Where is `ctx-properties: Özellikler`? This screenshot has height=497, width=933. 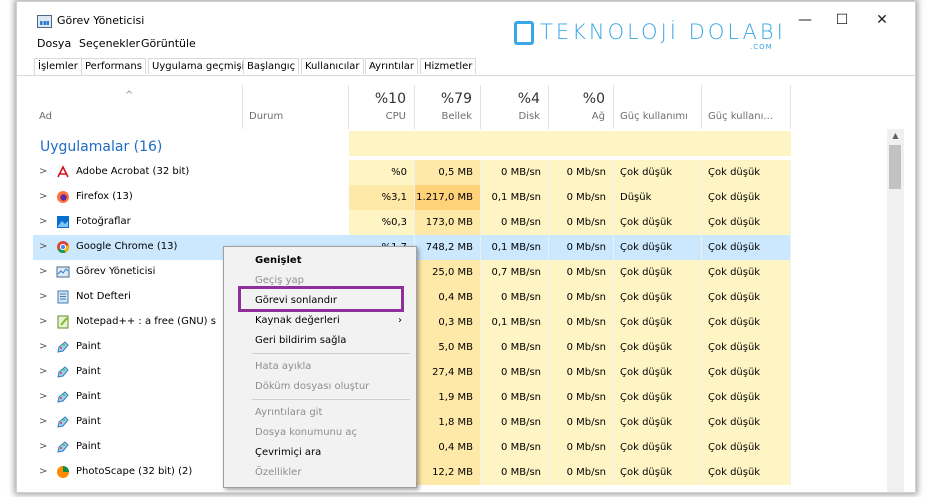
ctx-properties: Özellikler is located at coordinates (278, 472).